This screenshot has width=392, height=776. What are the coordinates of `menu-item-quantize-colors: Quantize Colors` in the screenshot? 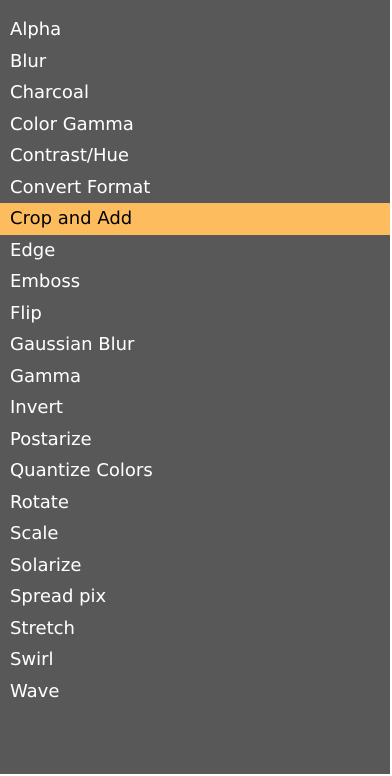 It's located at (195, 471).